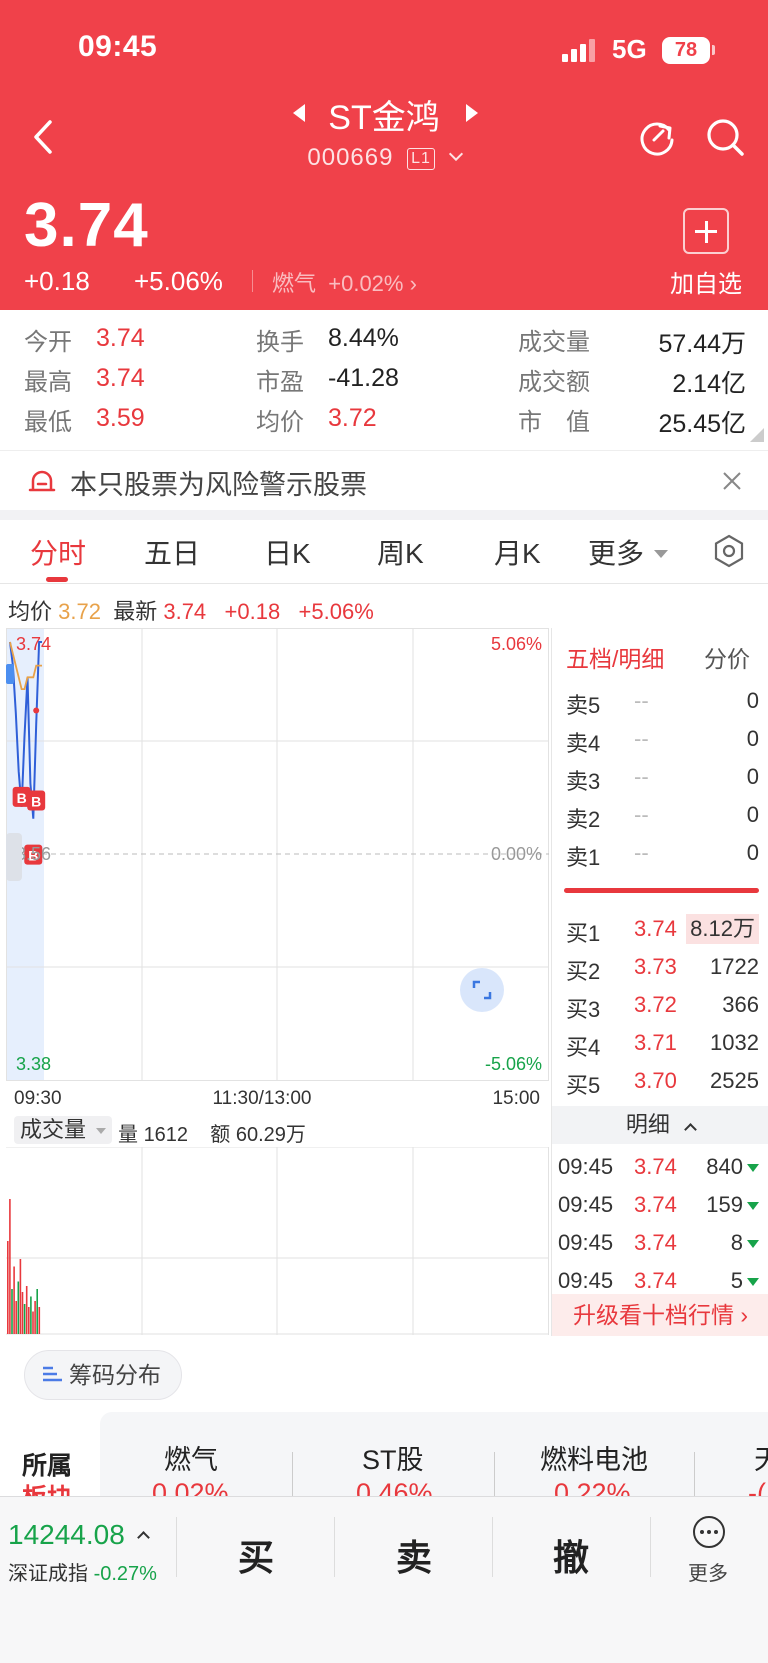  Describe the element at coordinates (30, 611) in the screenshot. I see `info-avg-label: 均价` at that location.